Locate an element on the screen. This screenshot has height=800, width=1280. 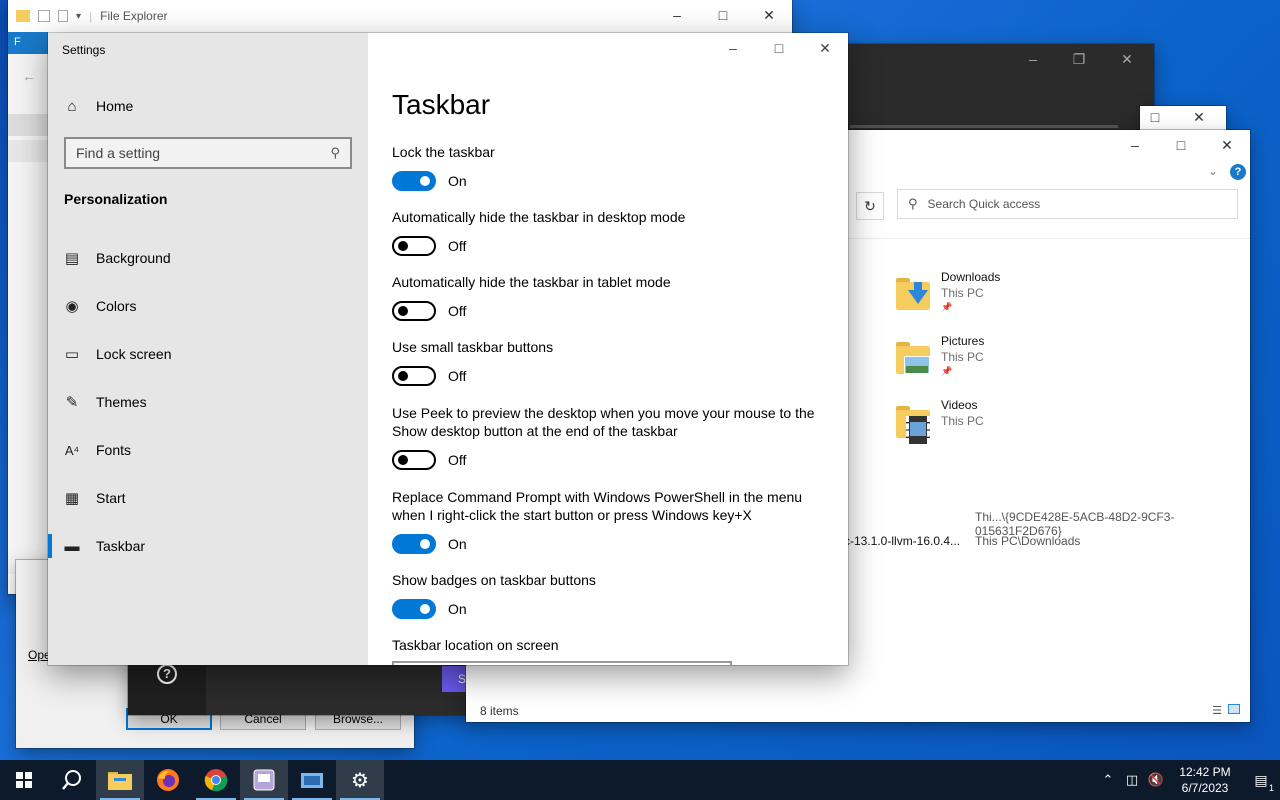
settings-app: ⚙ is located at coordinates (360, 780).